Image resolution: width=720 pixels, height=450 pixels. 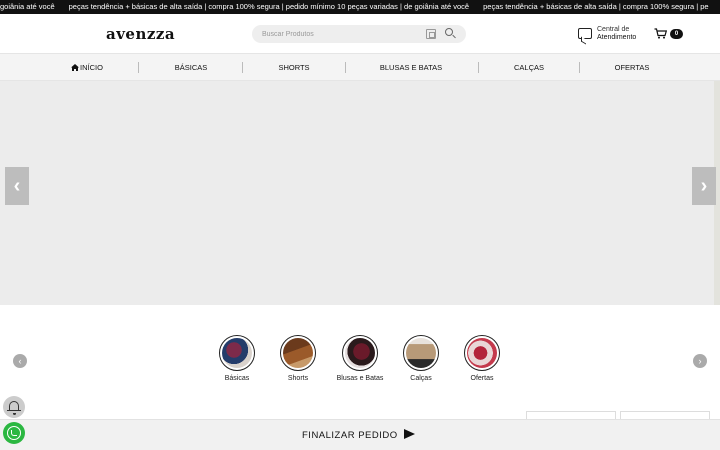 What do you see at coordinates (613, 29) in the screenshot?
I see `support-line-1: Central de` at bounding box center [613, 29].